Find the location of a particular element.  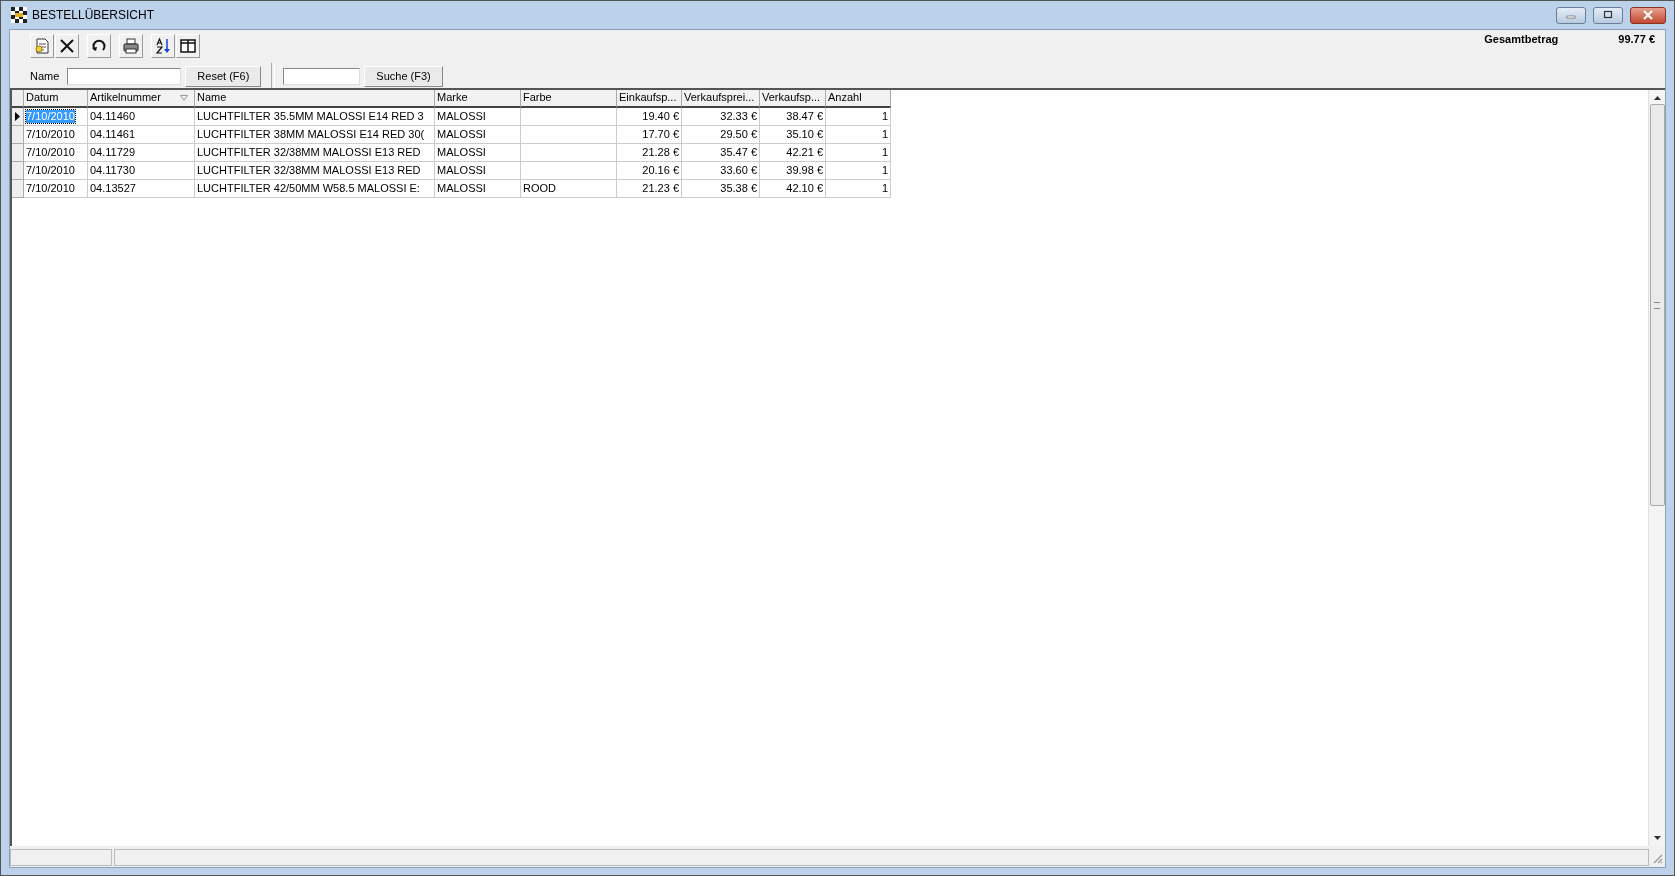

window-title: BESTELLÜBERSICHT is located at coordinates (93, 15).